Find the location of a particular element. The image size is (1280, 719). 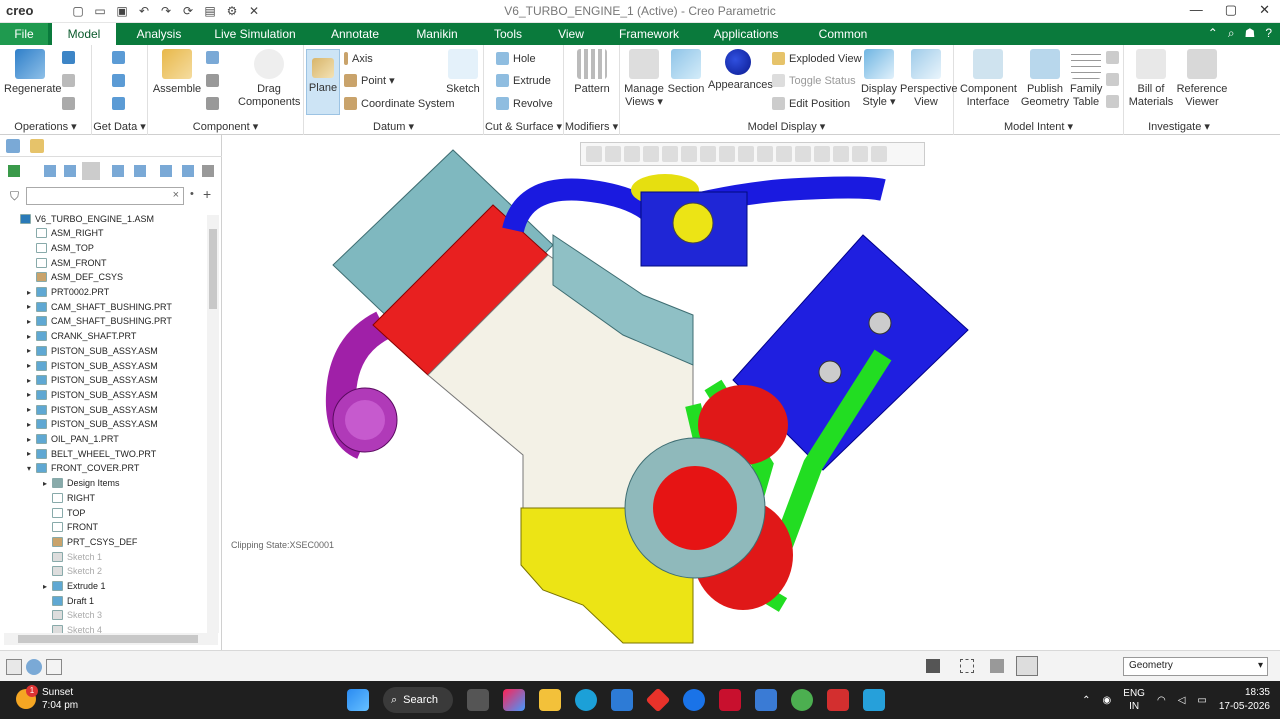

solidworks-icon is located at coordinates (838, 700).